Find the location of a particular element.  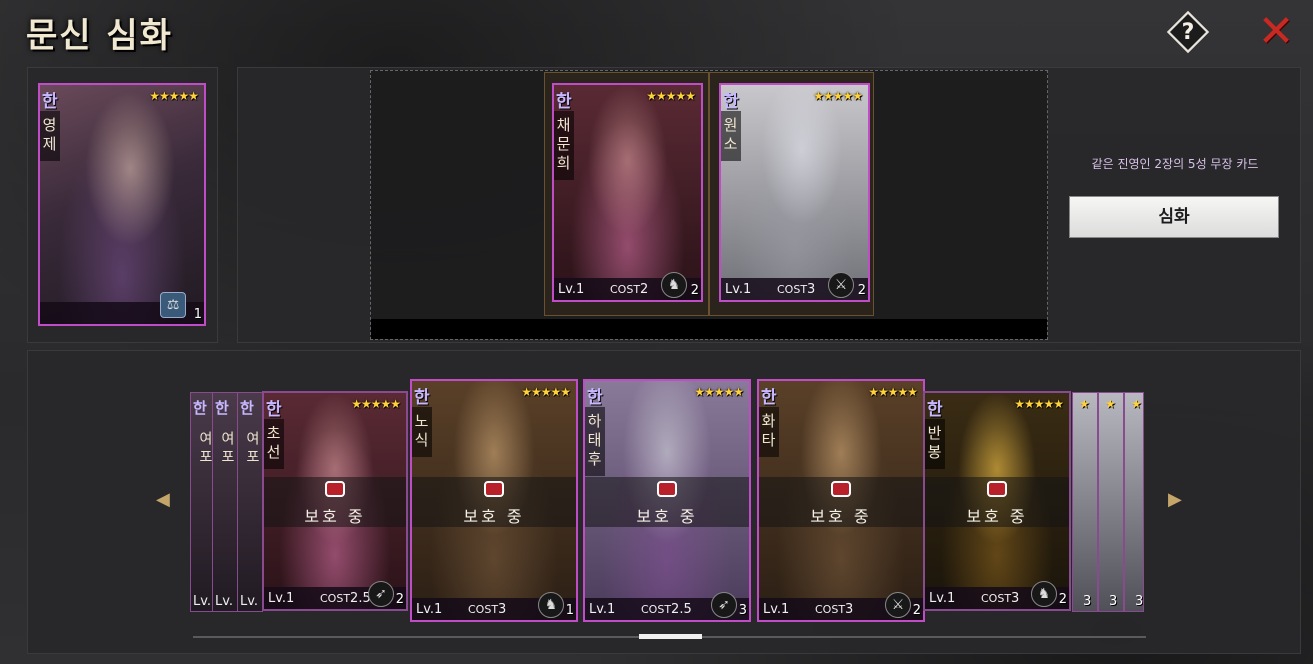

card-name: 초선 is located at coordinates (274, 444).